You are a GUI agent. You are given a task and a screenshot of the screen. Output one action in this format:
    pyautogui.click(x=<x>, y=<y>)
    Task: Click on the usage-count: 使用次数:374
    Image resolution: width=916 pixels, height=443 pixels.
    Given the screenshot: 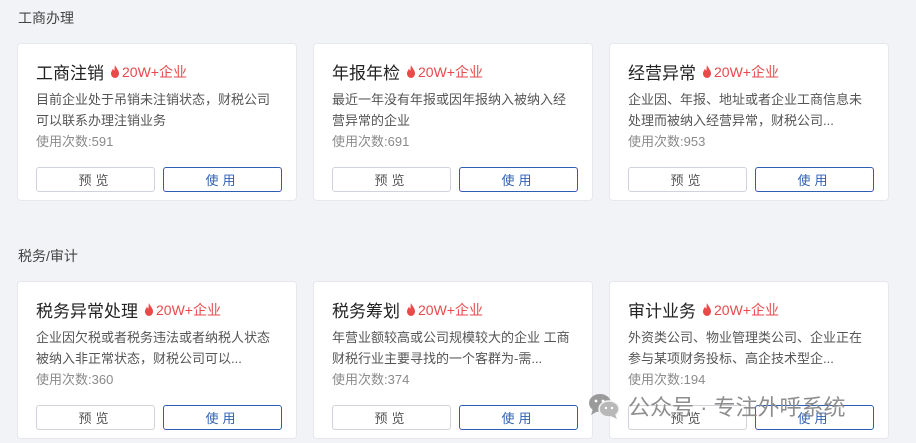 What is the action you would take?
    pyautogui.click(x=371, y=379)
    